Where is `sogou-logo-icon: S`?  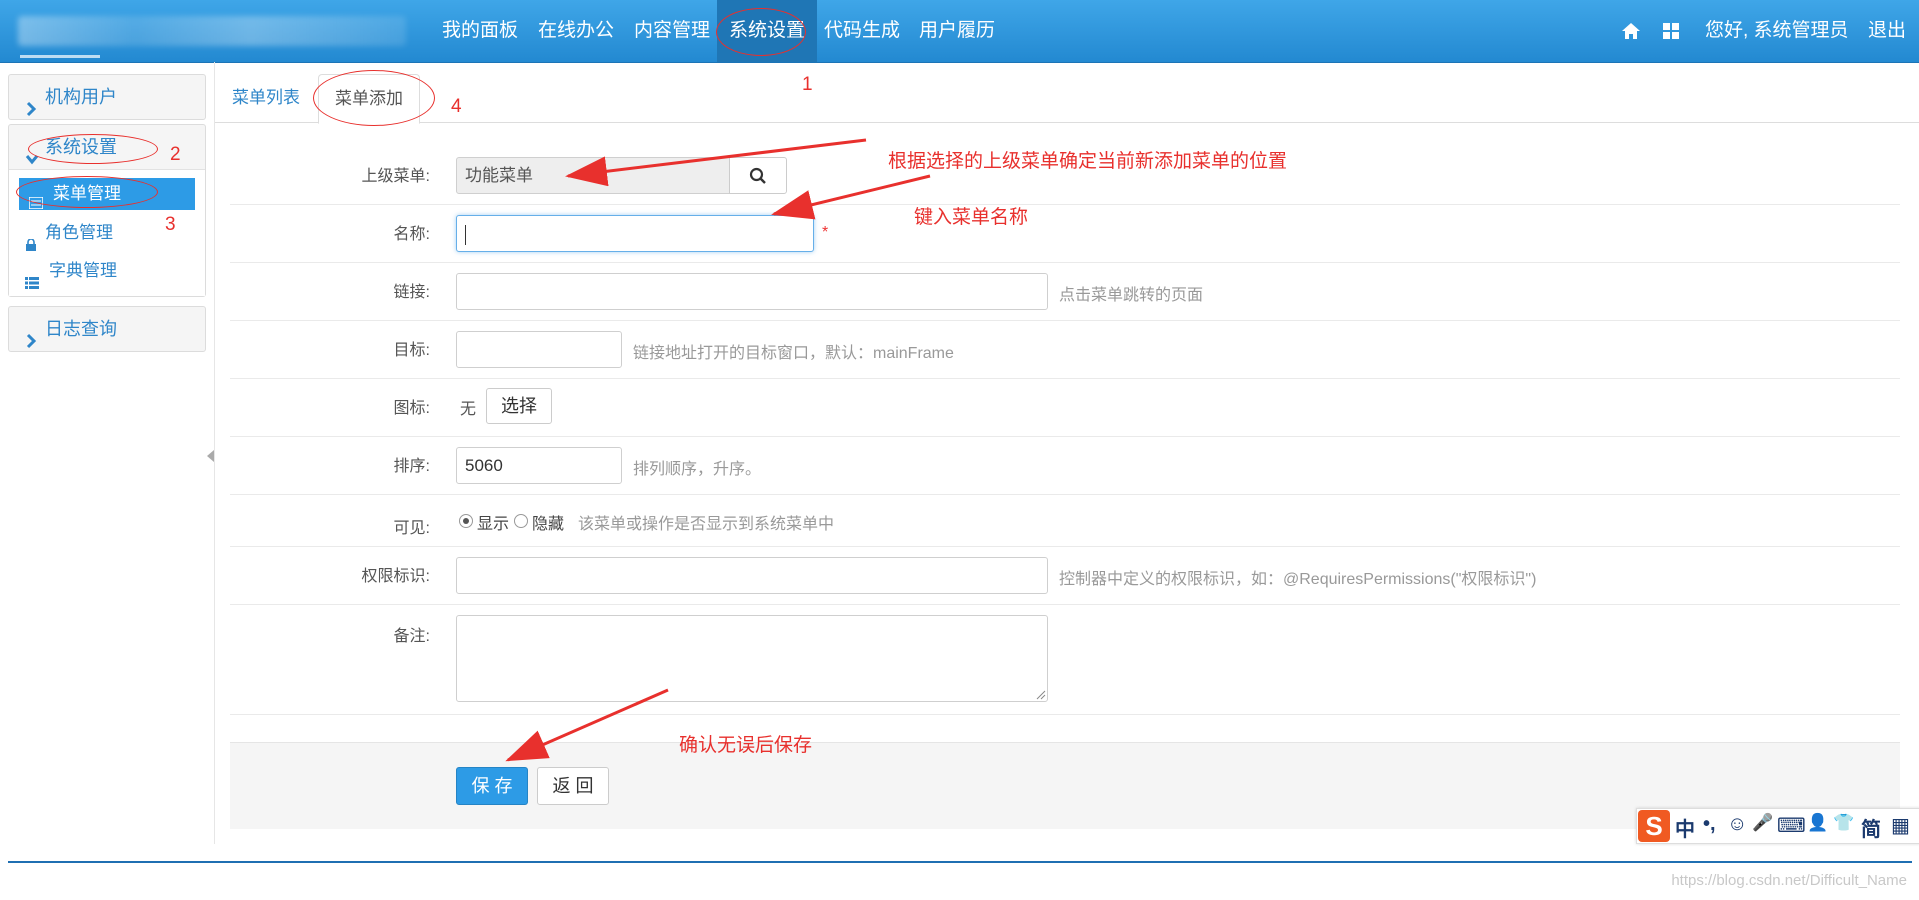 sogou-logo-icon: S is located at coordinates (1654, 826).